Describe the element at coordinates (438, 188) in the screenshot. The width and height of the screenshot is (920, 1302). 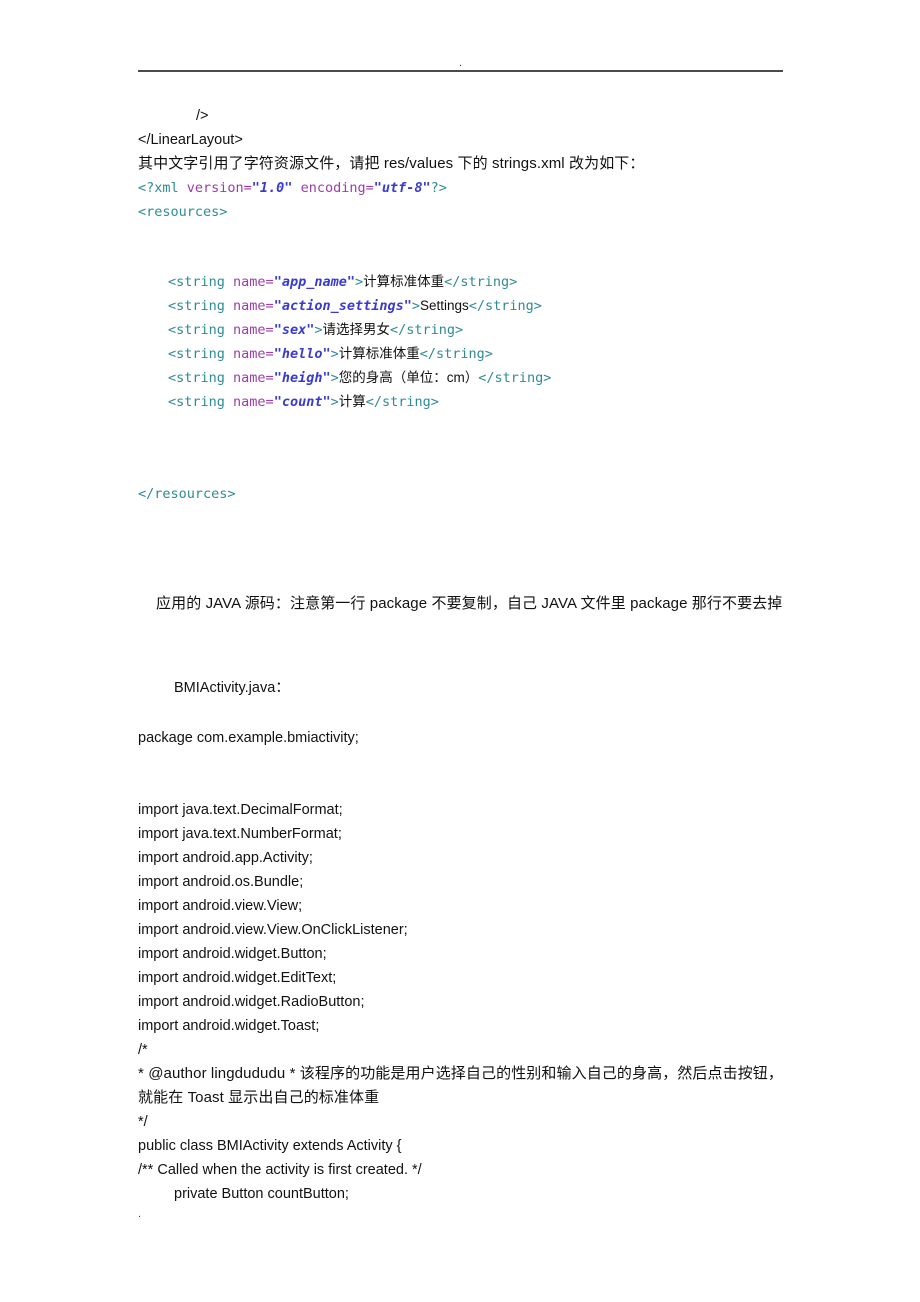
I see `xml-decl-close: ?>` at that location.